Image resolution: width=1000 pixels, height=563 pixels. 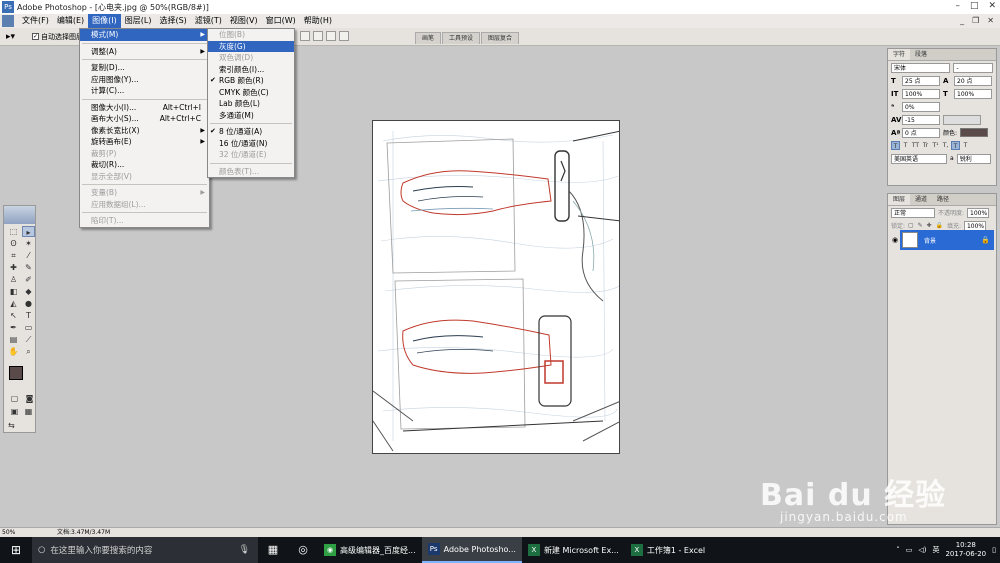 I want to click on eyedropper-icon: ⟋, so click(x=28, y=339).